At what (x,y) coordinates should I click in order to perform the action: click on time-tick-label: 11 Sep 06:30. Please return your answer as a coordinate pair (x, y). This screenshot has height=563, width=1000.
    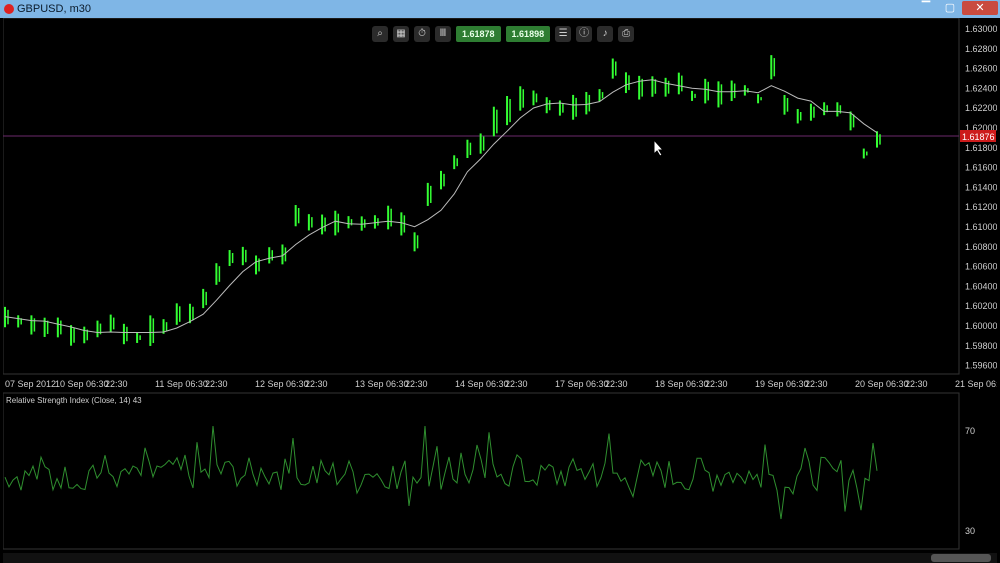
    Looking at the image, I should click on (181, 384).